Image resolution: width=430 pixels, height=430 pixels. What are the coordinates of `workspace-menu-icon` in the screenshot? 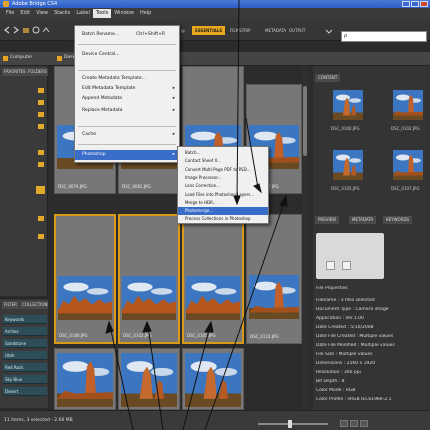 It's located at (329, 31).